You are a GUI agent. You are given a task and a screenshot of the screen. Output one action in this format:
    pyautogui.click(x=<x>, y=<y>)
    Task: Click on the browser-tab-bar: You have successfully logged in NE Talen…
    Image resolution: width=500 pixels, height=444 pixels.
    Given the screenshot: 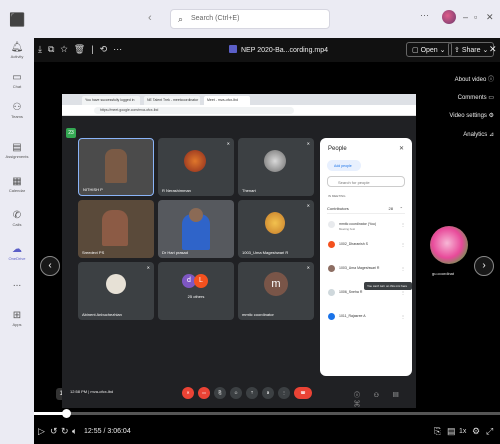 What is the action you would take?
    pyautogui.click(x=239, y=99)
    